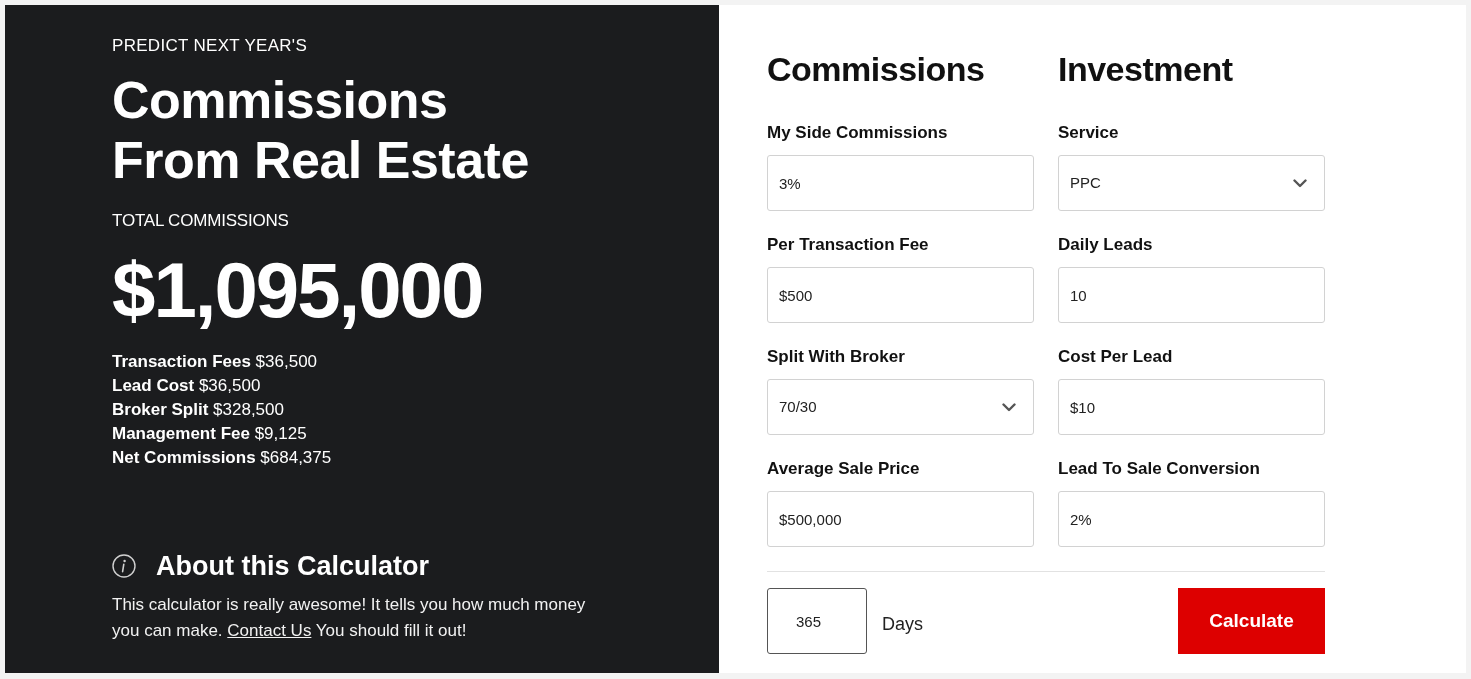  Describe the element at coordinates (876, 69) in the screenshot. I see `section-heading: Commissions` at that location.